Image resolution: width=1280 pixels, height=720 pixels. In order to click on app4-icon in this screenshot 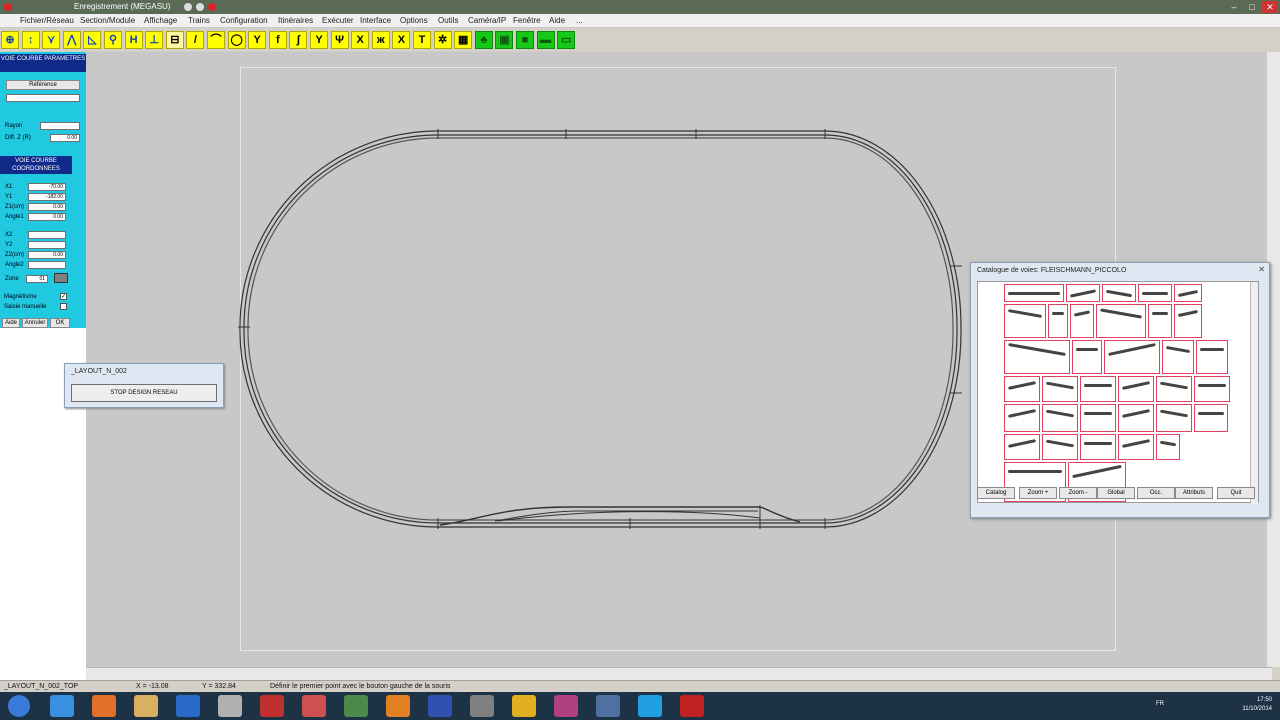, I will do `click(566, 706)`.